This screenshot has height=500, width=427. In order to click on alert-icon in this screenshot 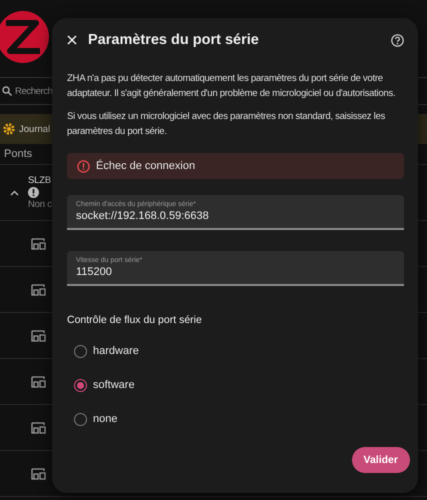, I will do `click(33, 192)`.